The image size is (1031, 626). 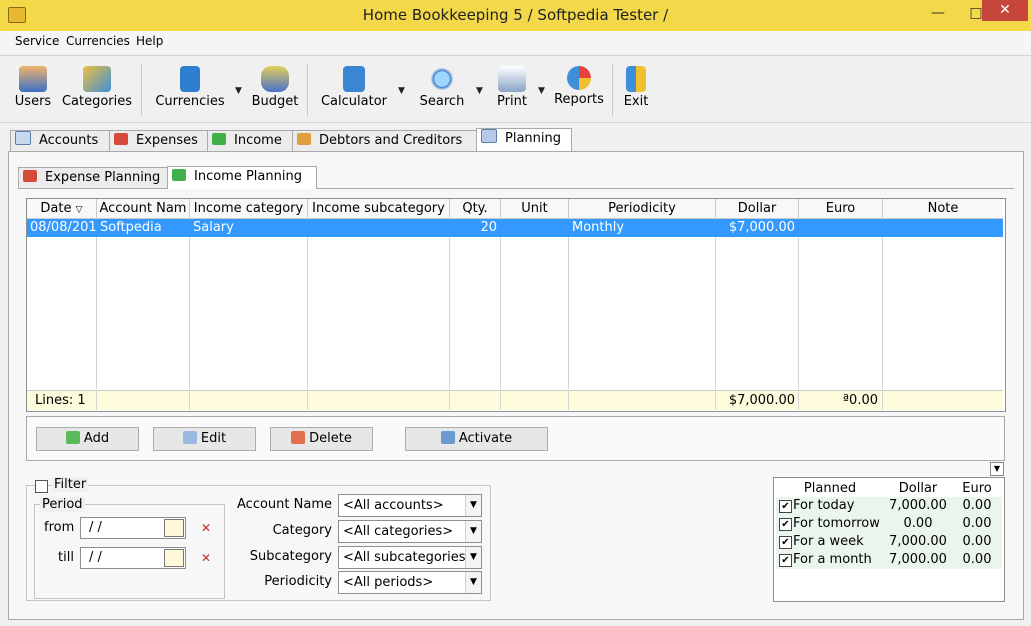 What do you see at coordinates (535, 209) in the screenshot?
I see `column-header-unit: Unit` at bounding box center [535, 209].